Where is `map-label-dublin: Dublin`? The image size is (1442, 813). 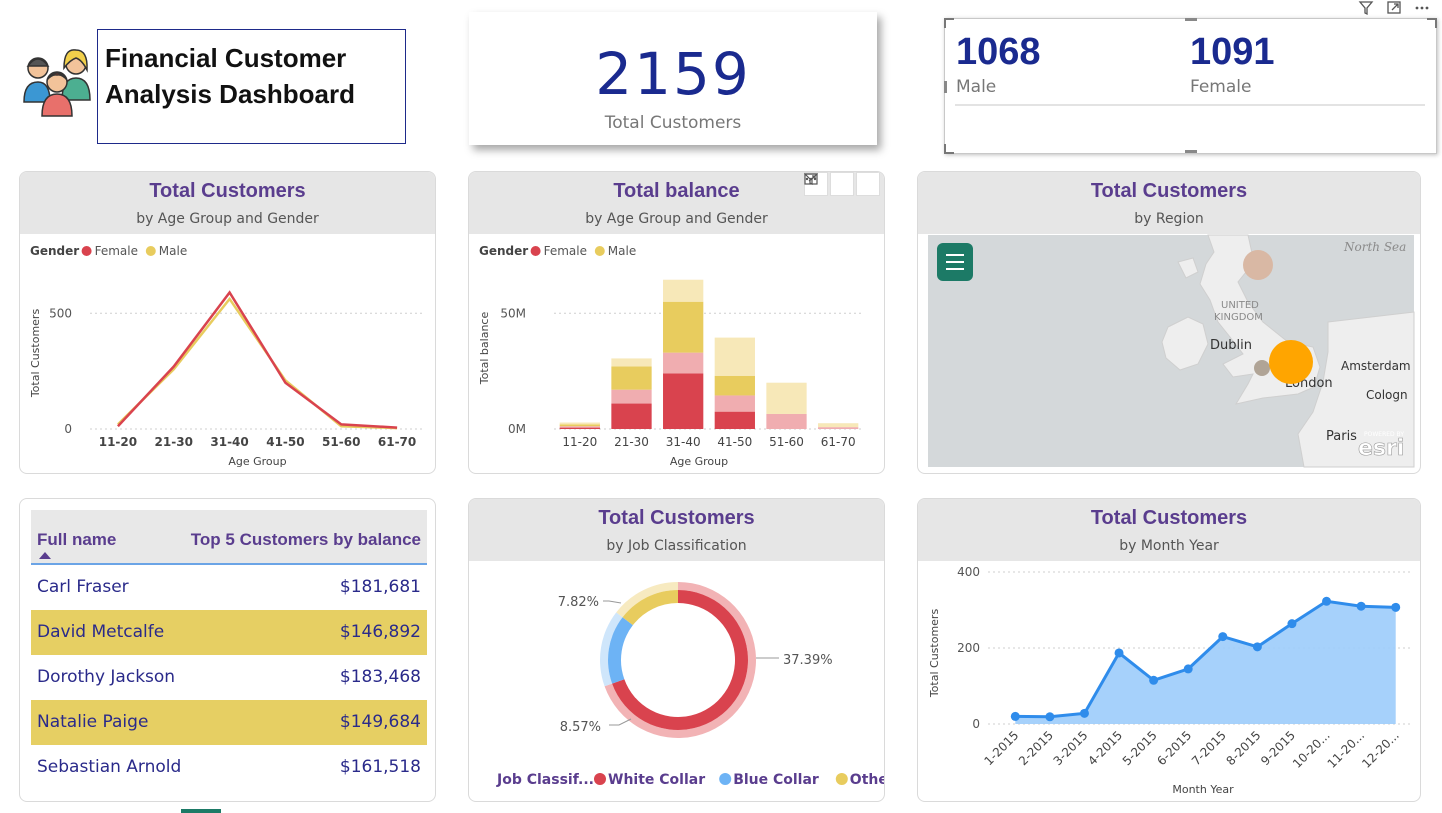 map-label-dublin: Dublin is located at coordinates (1231, 345).